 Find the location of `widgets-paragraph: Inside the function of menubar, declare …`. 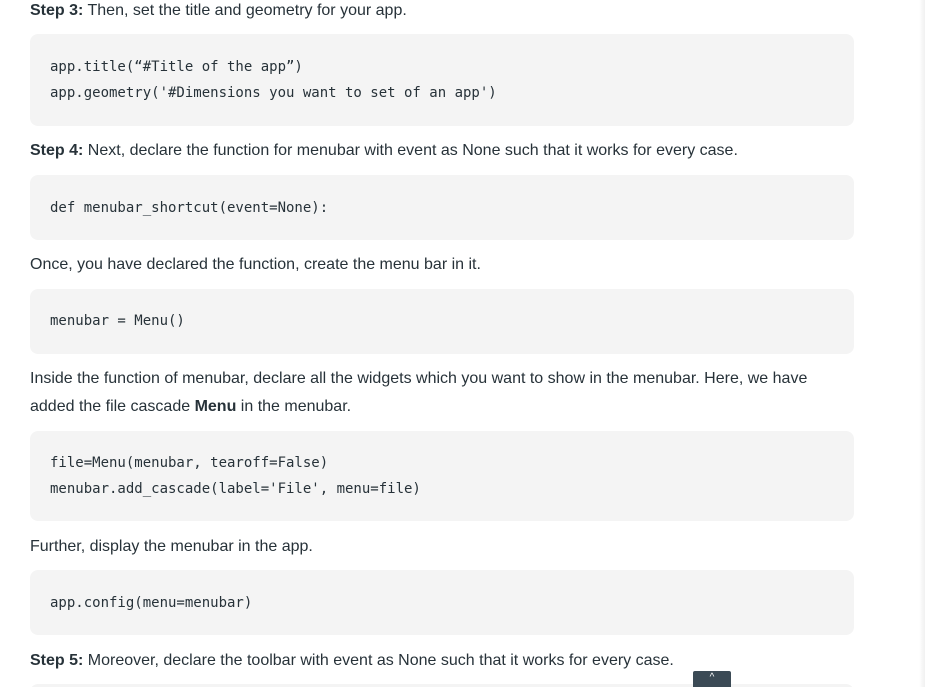

widgets-paragraph: Inside the function of menubar, declare … is located at coordinates (442, 393).